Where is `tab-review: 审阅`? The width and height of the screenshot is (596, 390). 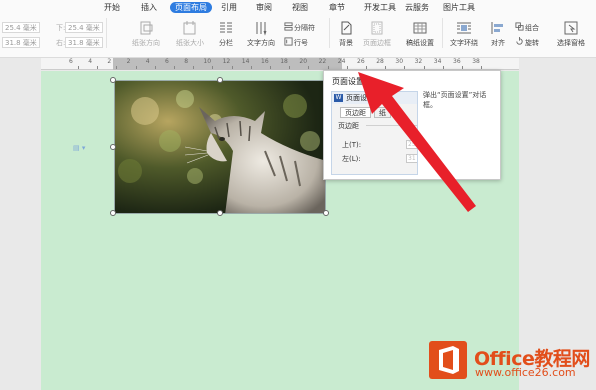 tab-review: 审阅 is located at coordinates (264, 7).